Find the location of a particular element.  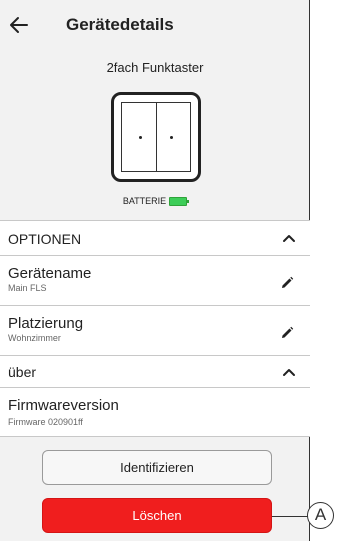

callout-marker: A is located at coordinates (320, 515).